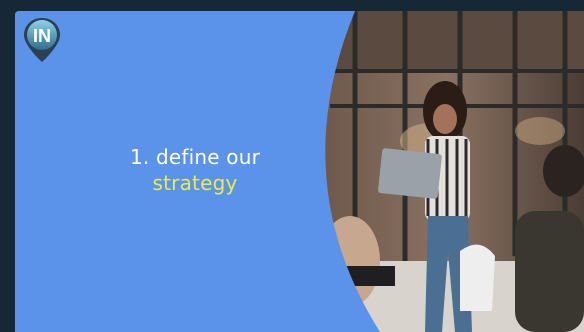 The image size is (584, 332). Describe the element at coordinates (42, 36) in the screenshot. I see `logo-text: IN` at that location.